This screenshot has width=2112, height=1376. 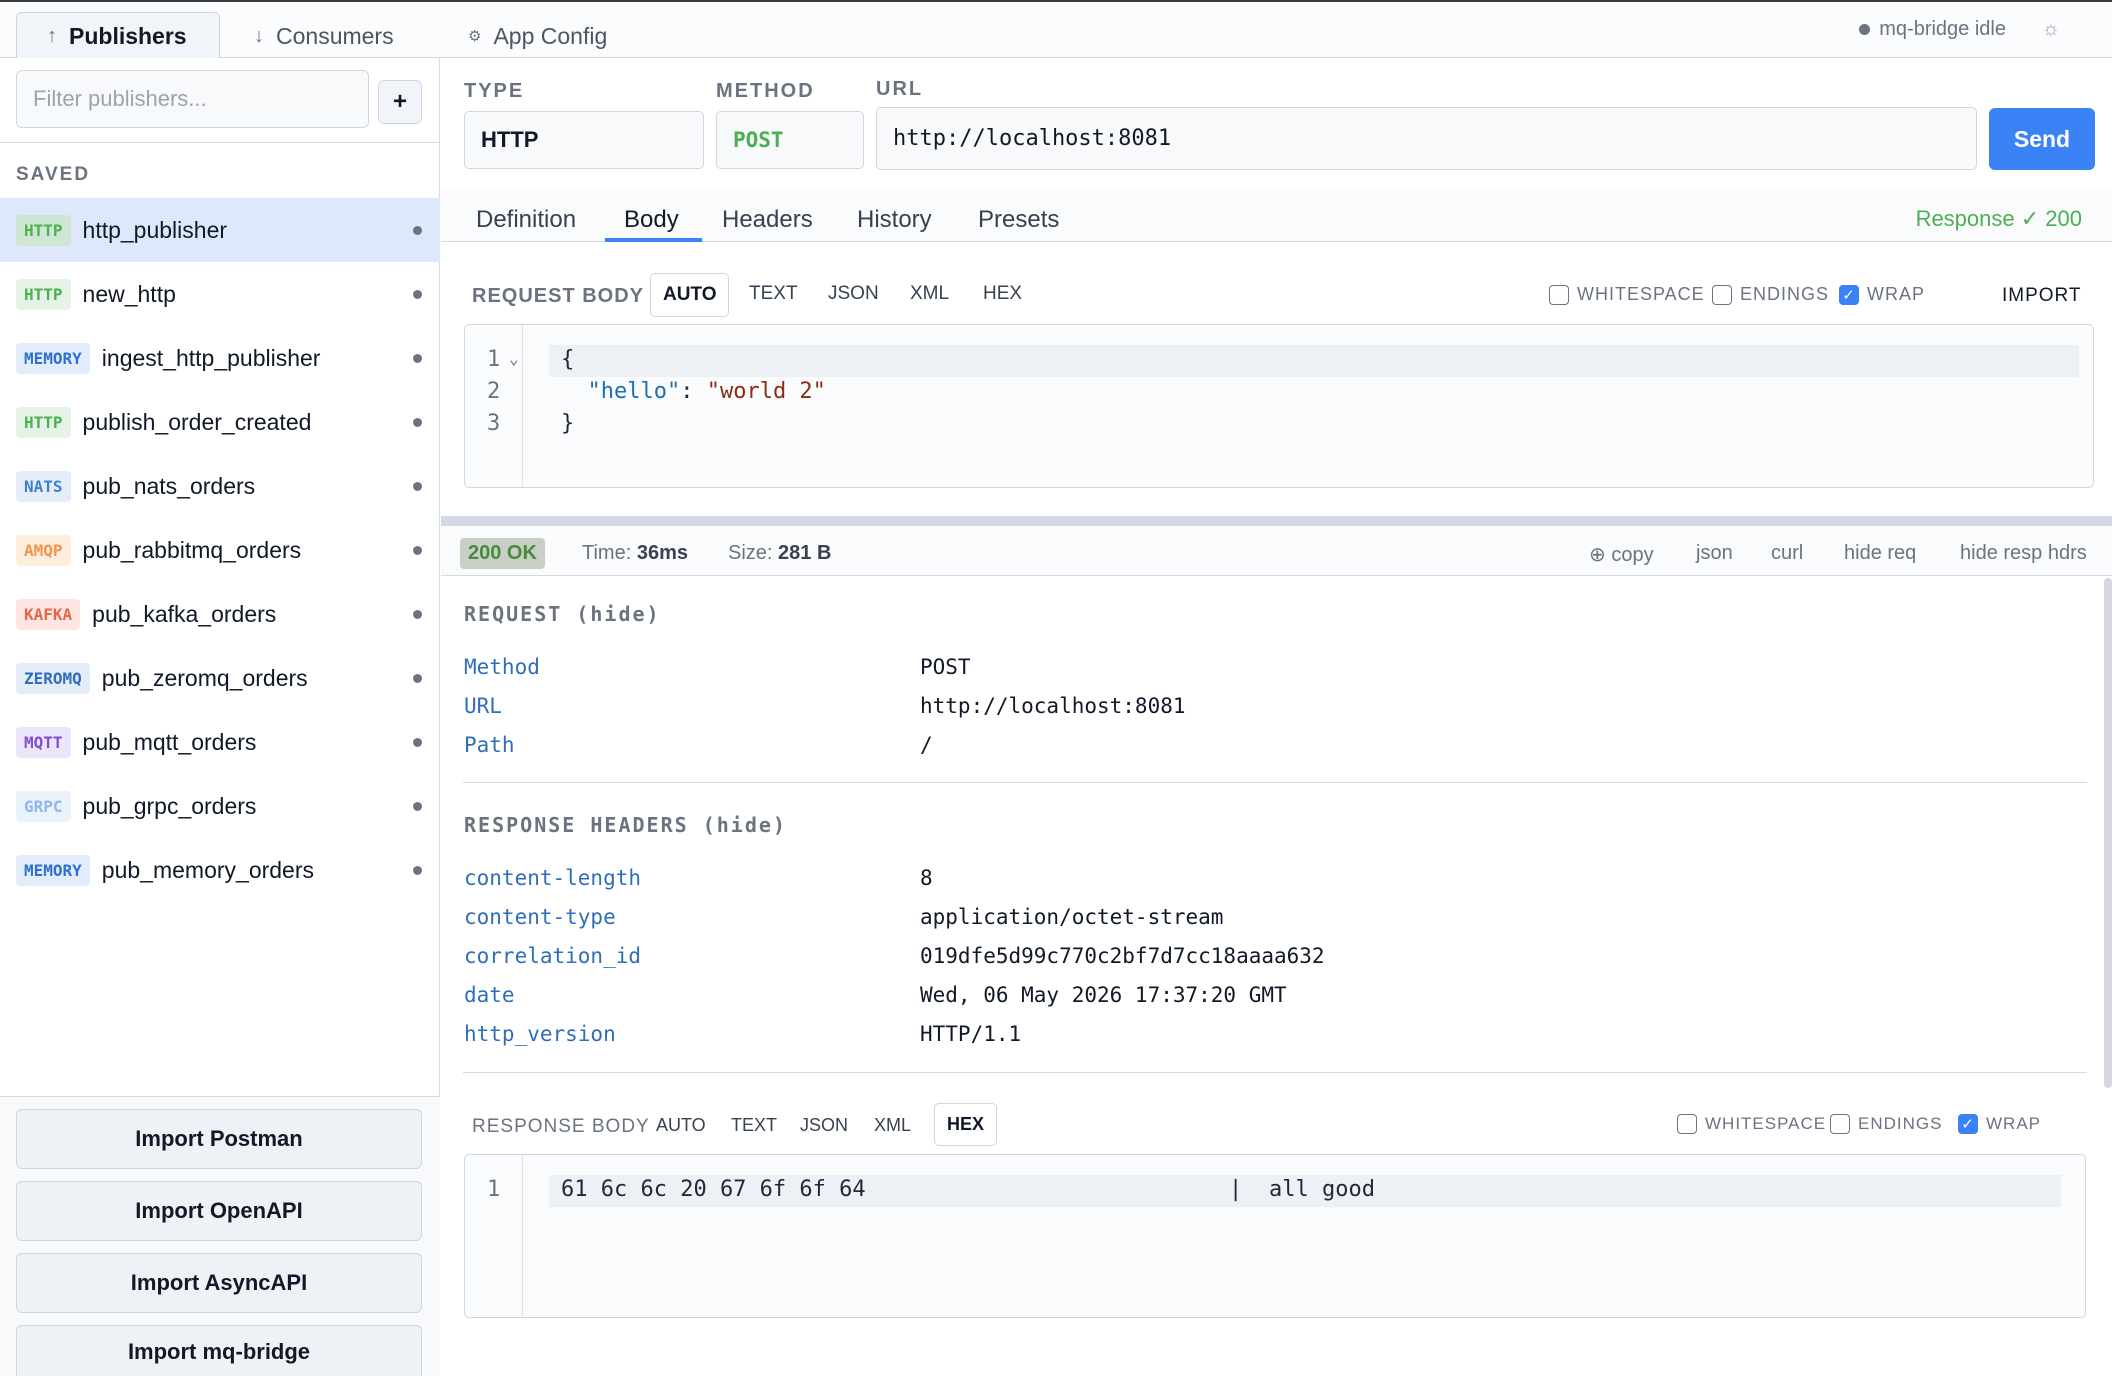 I want to click on tab-presets: Presets, so click(x=1018, y=220).